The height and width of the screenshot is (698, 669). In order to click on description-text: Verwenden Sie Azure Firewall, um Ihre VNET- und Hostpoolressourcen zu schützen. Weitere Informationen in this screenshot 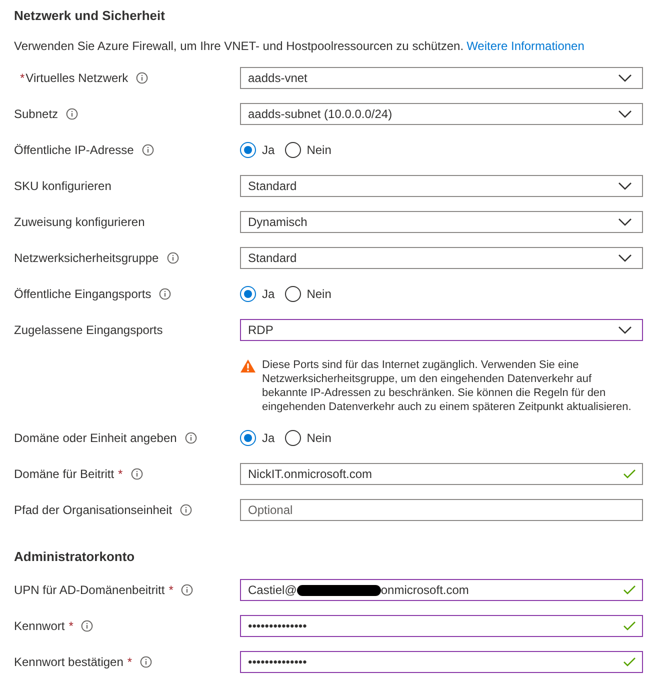, I will do `click(300, 46)`.